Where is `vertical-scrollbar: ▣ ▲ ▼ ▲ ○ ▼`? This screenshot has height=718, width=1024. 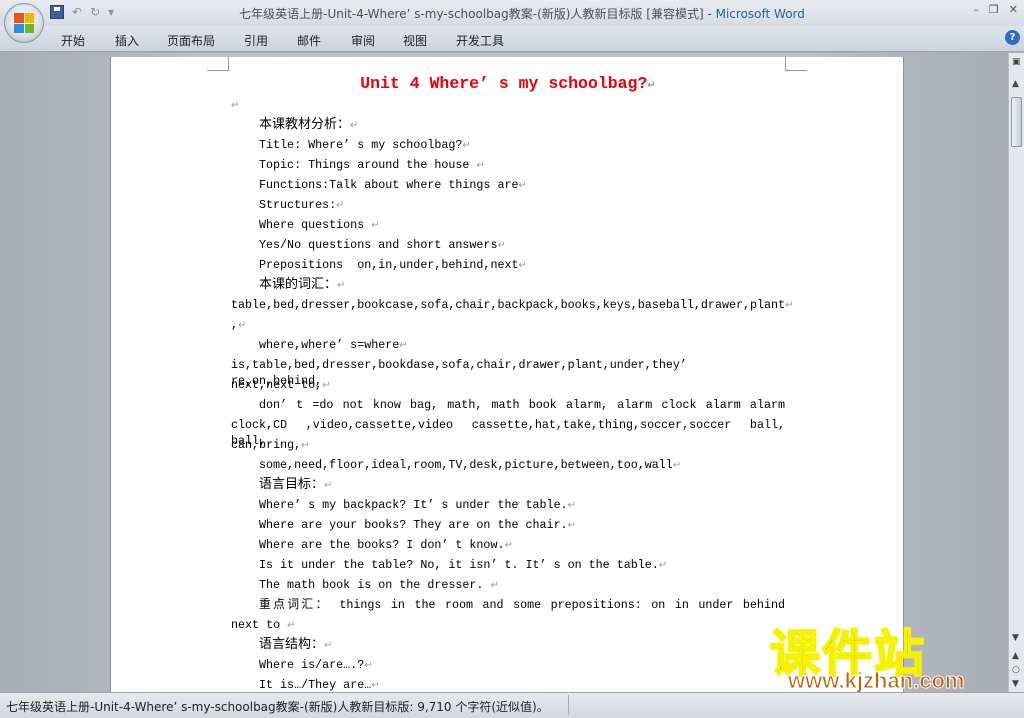
vertical-scrollbar: ▣ ▲ ▼ ▲ ○ ▼ is located at coordinates (1016, 372).